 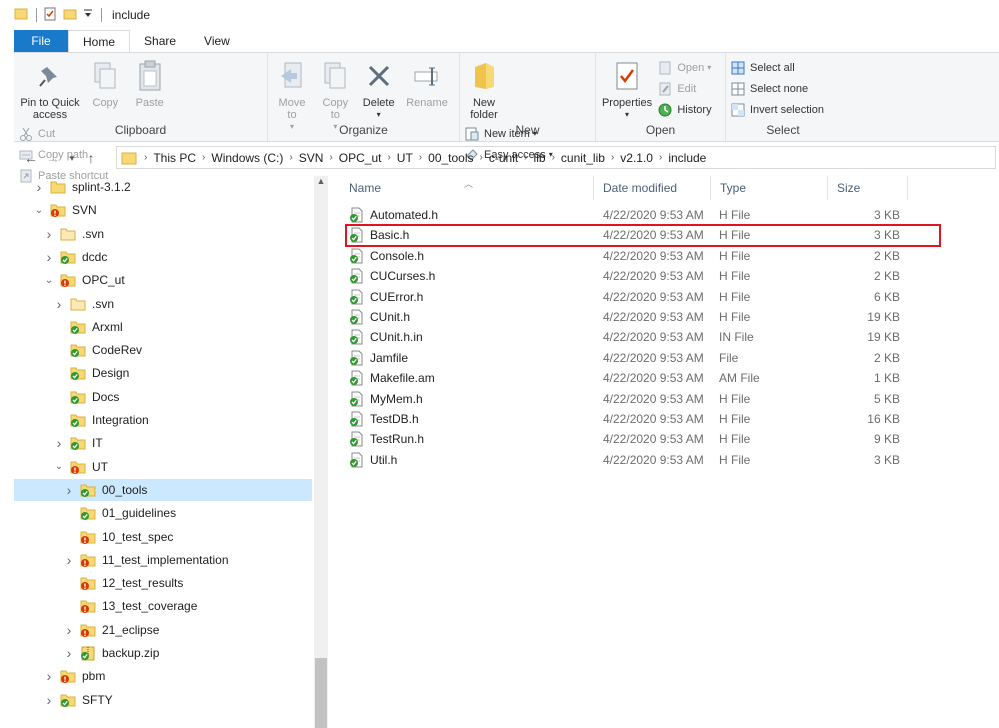 I want to click on tree-item: › SFTY, so click(x=164, y=700).